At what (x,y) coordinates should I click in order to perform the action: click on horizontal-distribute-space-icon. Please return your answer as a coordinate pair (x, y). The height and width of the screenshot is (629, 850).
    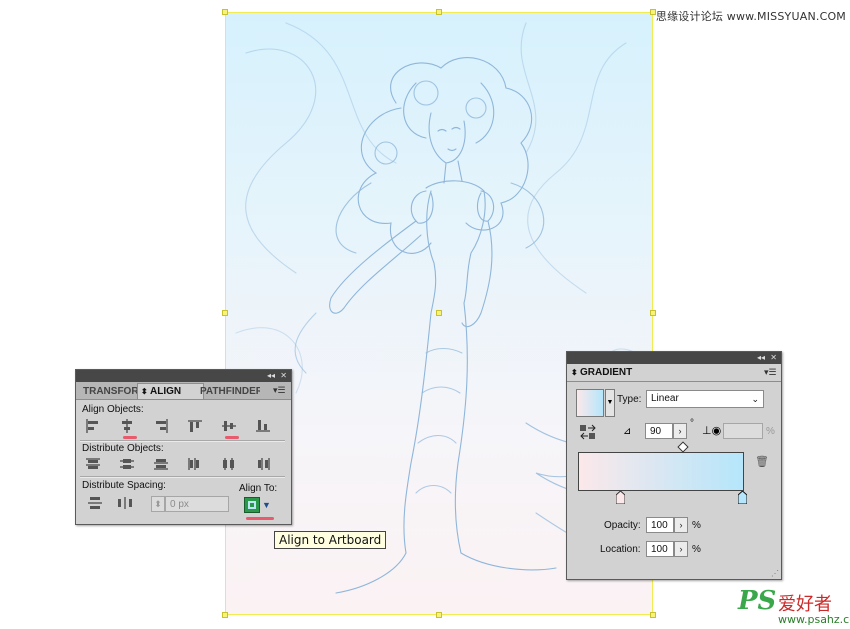
    Looking at the image, I should click on (125, 503).